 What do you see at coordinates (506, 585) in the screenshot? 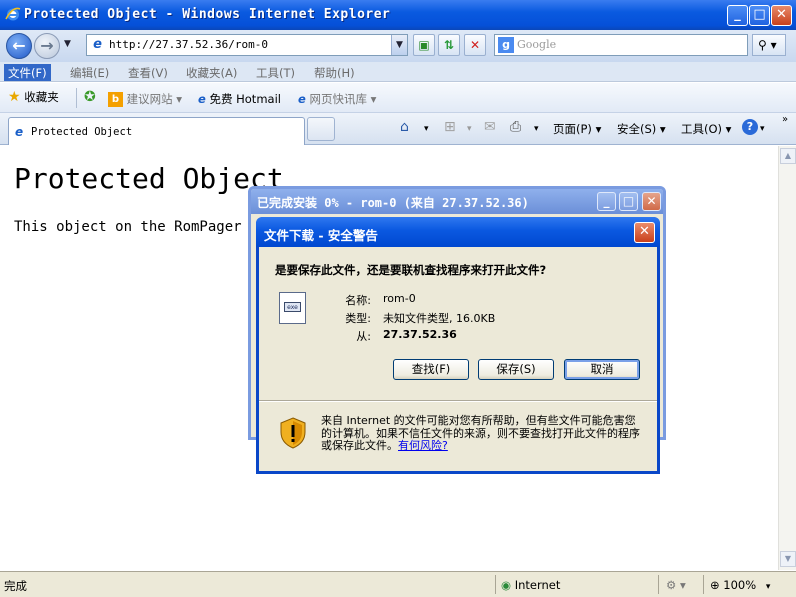
I see `globe-icon: ◉` at bounding box center [506, 585].